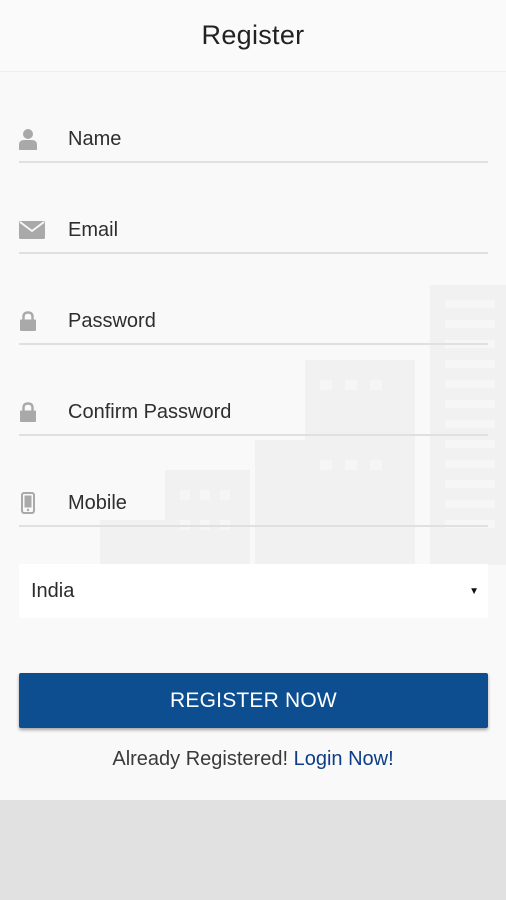 Image resolution: width=506 pixels, height=900 pixels. I want to click on confirm-password-field, so click(253, 413).